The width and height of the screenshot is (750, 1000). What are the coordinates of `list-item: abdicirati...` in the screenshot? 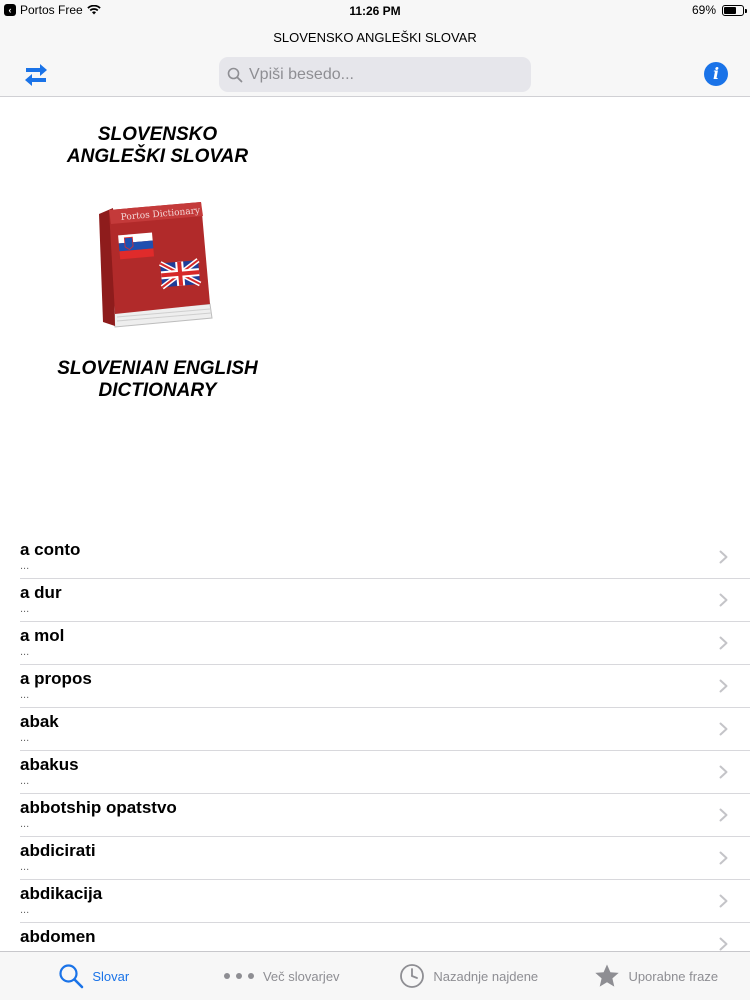 It's located at (385, 858).